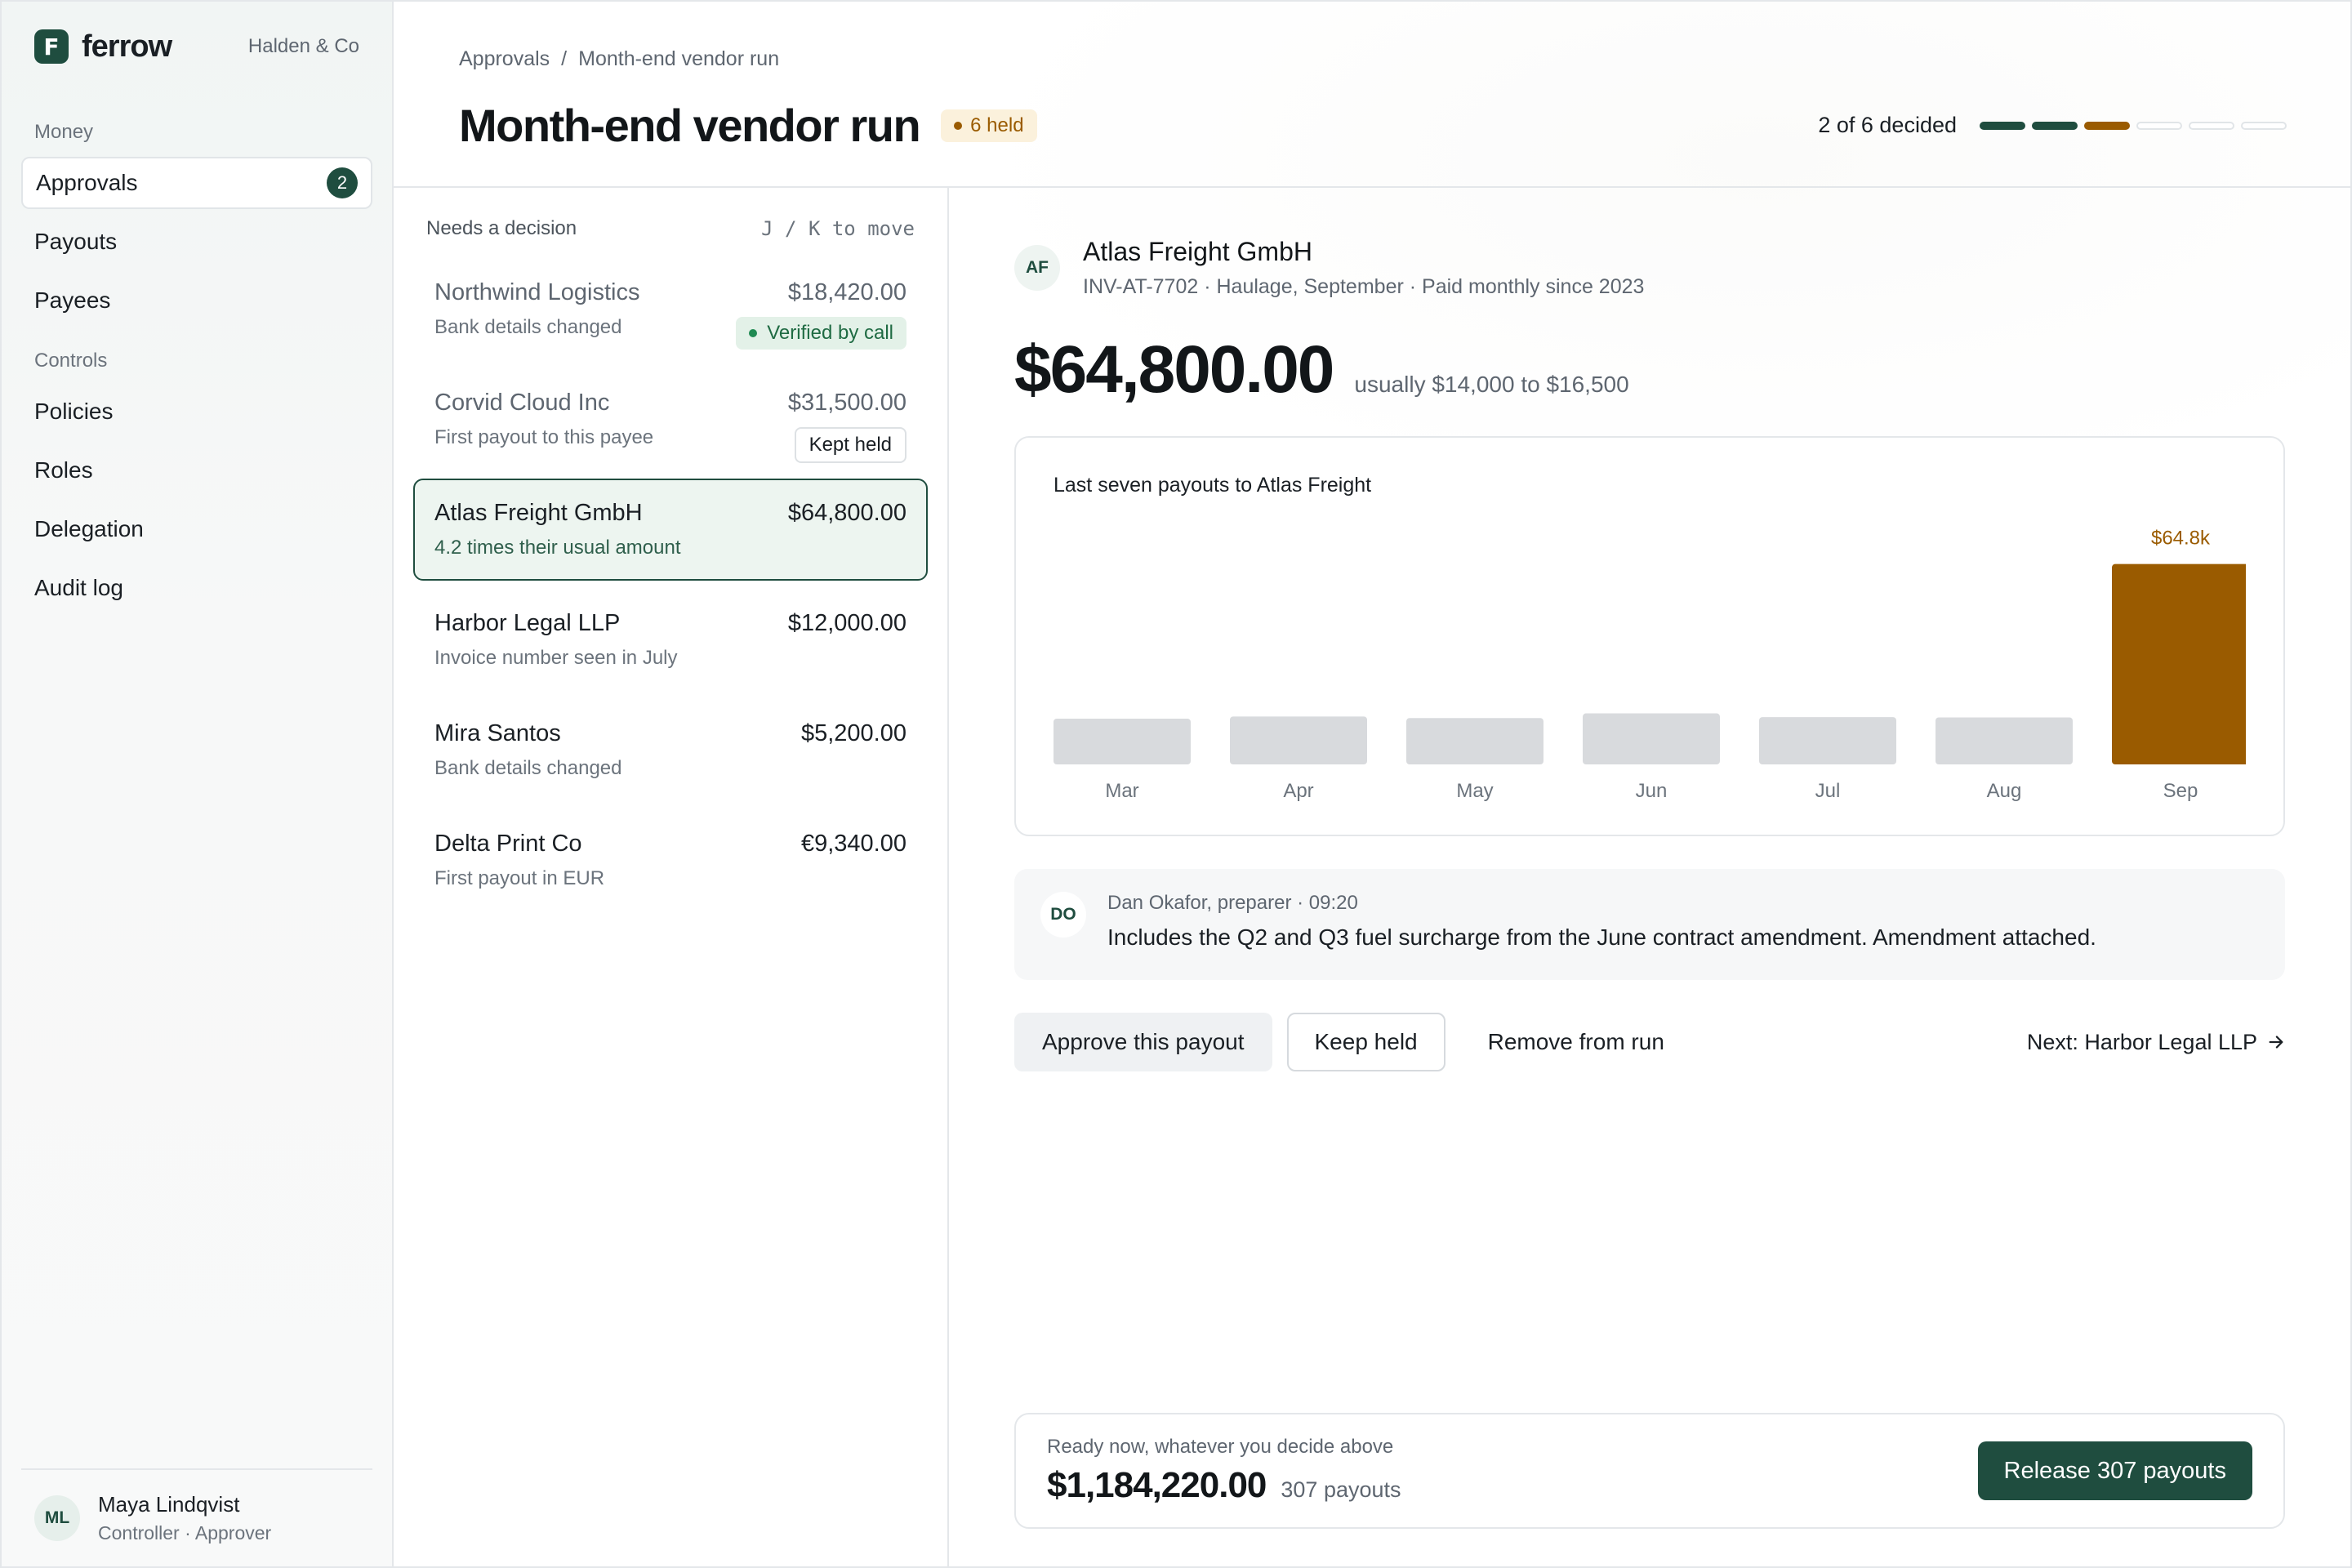 The height and width of the screenshot is (1568, 2352). What do you see at coordinates (63, 470) in the screenshot?
I see `sidebar-item-label: Roles` at bounding box center [63, 470].